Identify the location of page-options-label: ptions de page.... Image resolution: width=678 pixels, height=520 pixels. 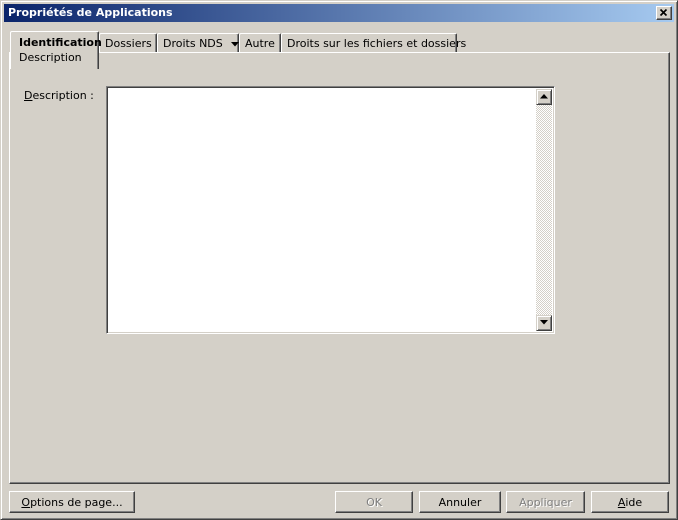
(76, 502).